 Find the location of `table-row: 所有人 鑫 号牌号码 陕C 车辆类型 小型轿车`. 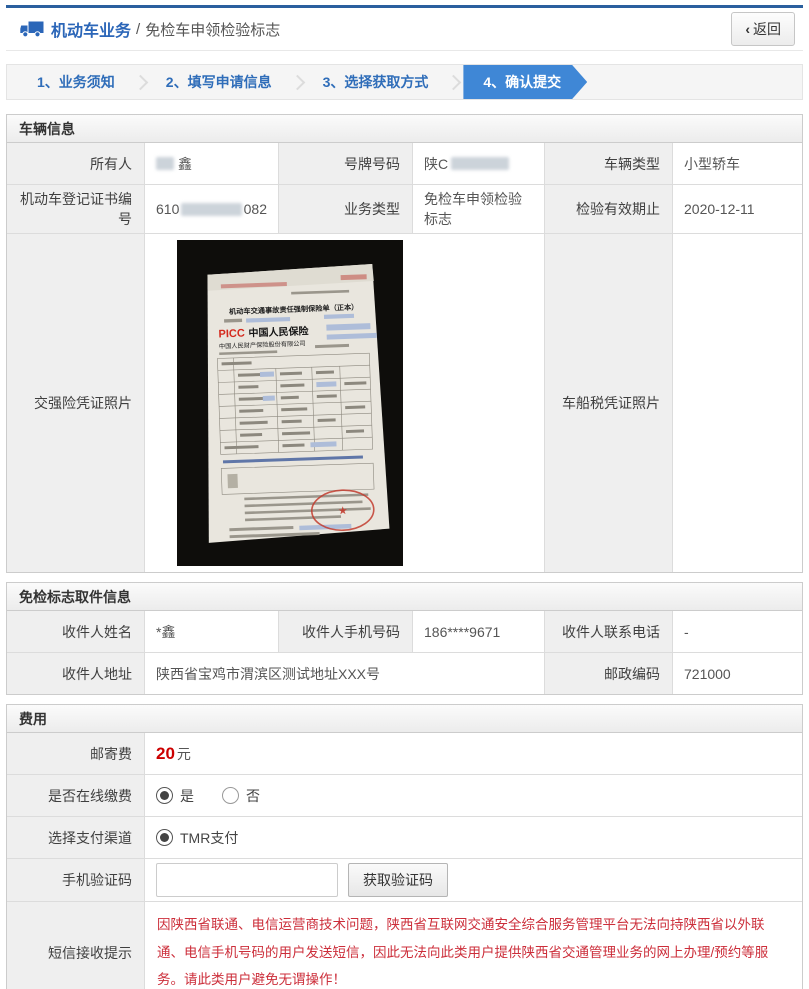

table-row: 所有人 鑫 号牌号码 陕C 车辆类型 小型轿车 is located at coordinates (404, 163).